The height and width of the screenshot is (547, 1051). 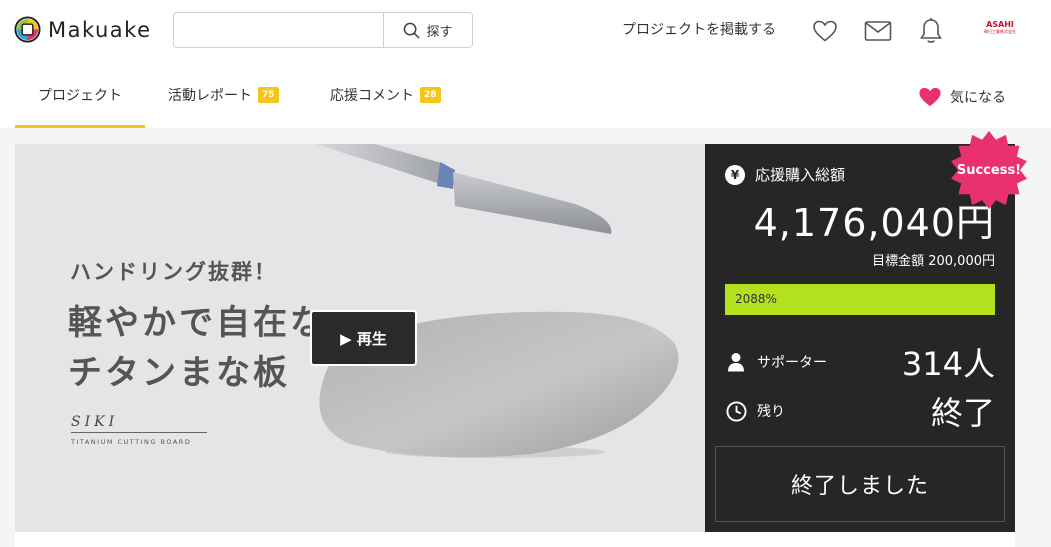 I want to click on company-logo-name: ASAHI, so click(x=1000, y=24).